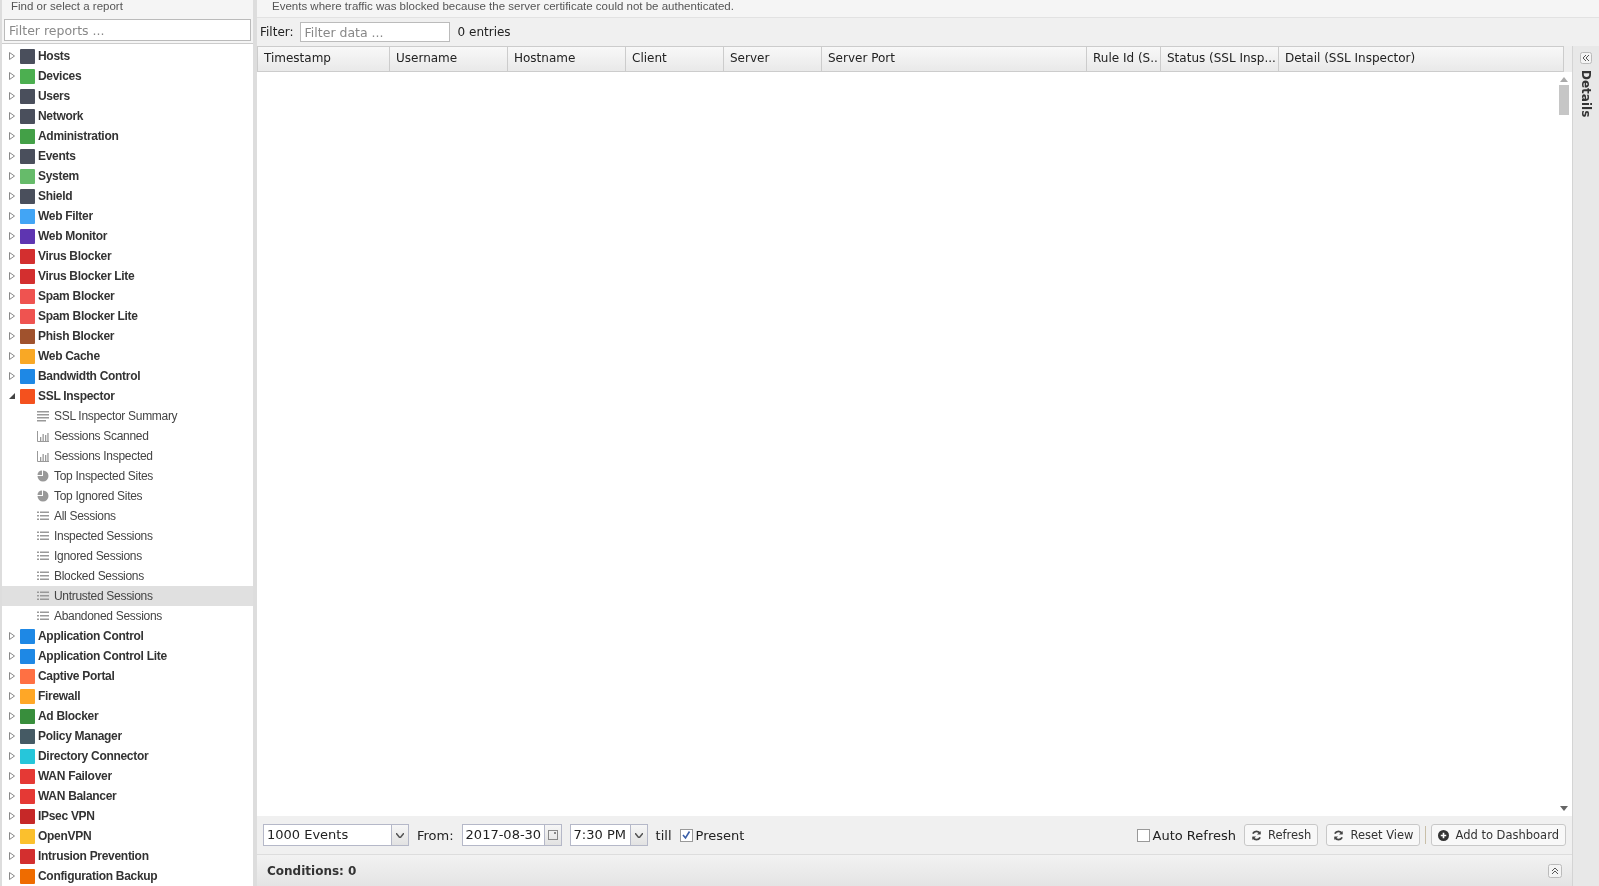  What do you see at coordinates (324, 59) in the screenshot?
I see `column-header: Timestamp` at bounding box center [324, 59].